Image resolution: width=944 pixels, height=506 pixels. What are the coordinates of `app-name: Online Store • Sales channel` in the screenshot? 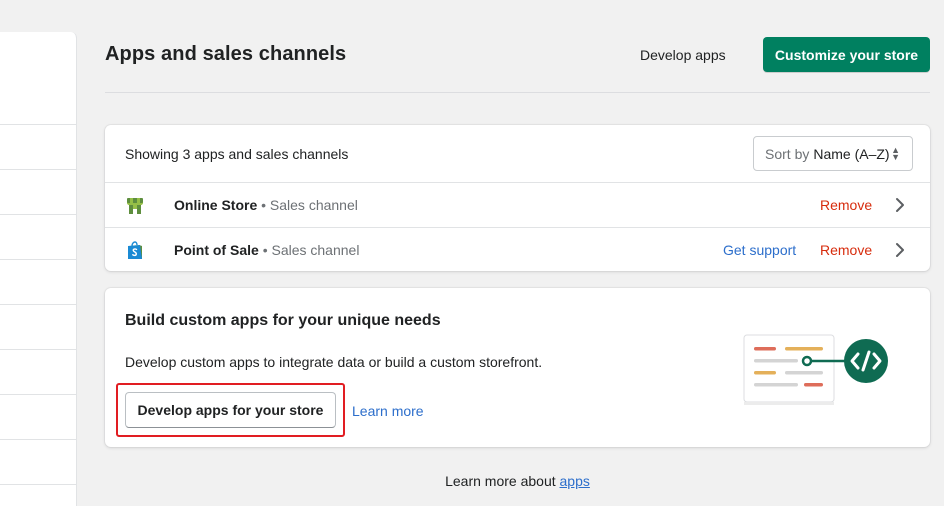 It's located at (266, 205).